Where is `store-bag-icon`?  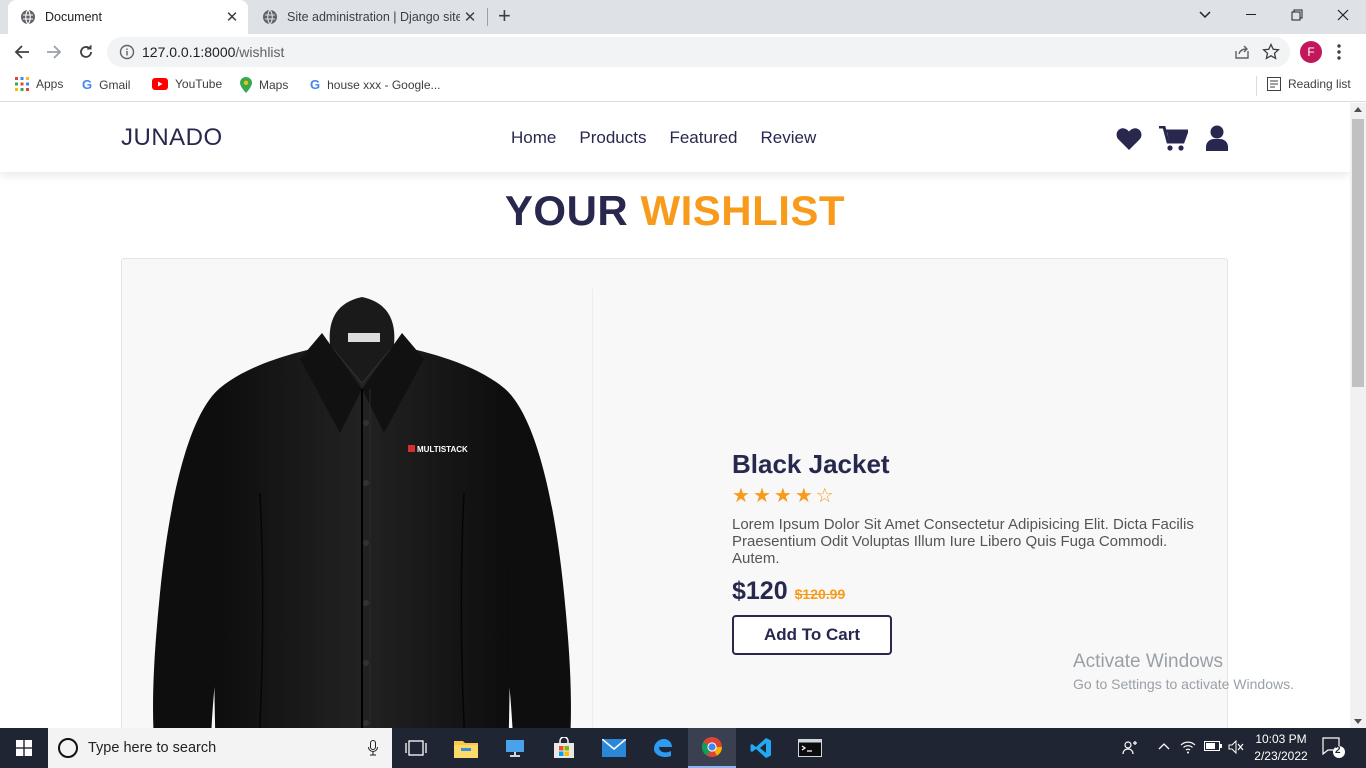 store-bag-icon is located at coordinates (564, 747).